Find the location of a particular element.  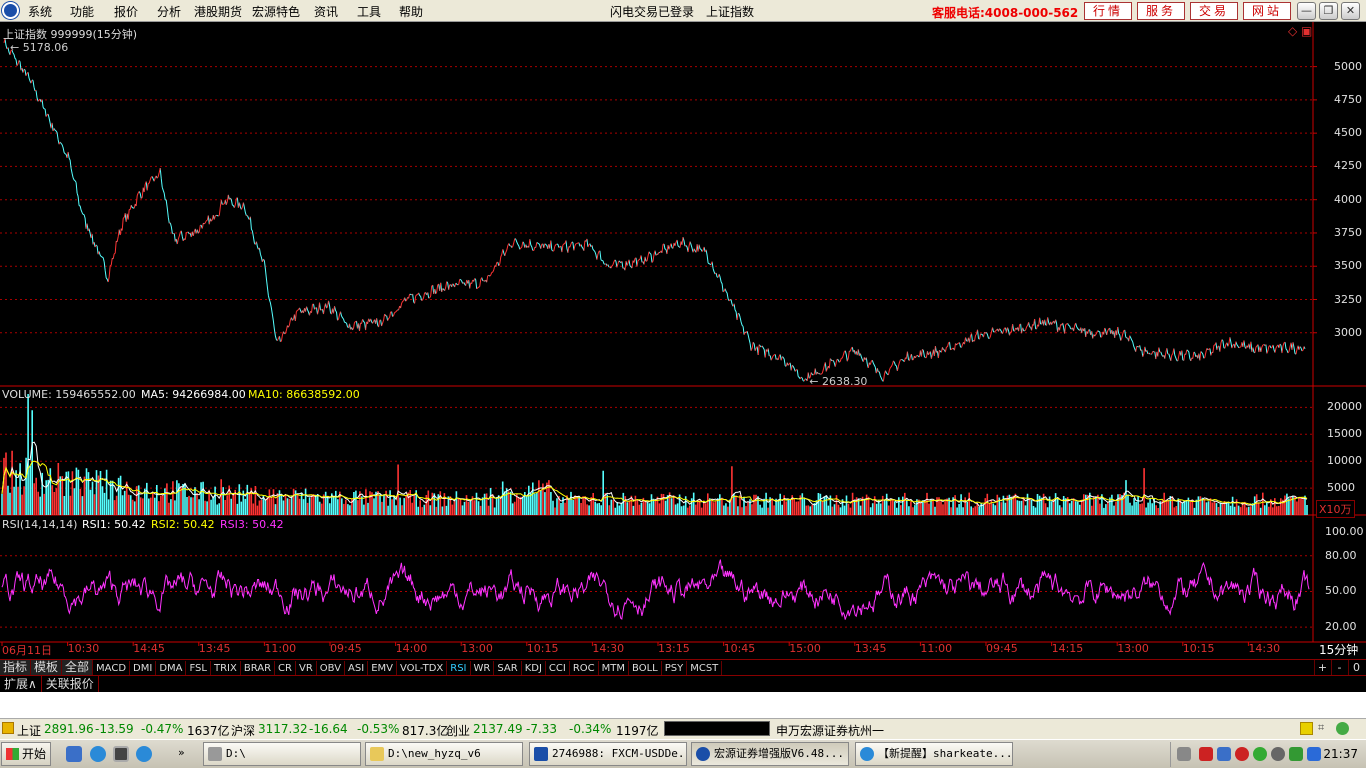

menu-quote: 报价 is located at coordinates (126, 11).